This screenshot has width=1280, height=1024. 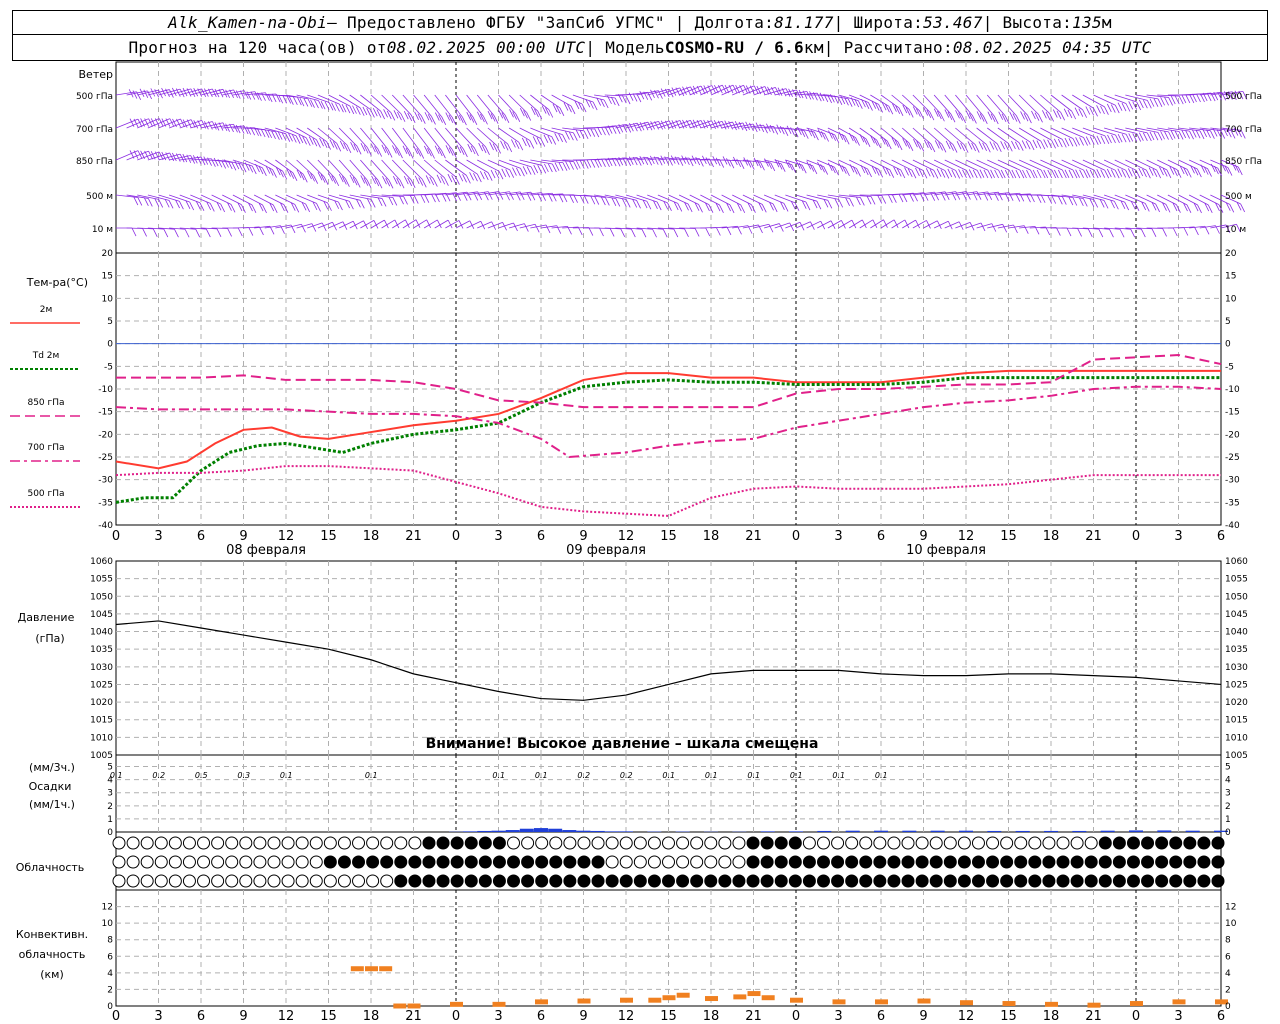 I want to click on pres-ytick-right: 1010, so click(x=1236, y=738).